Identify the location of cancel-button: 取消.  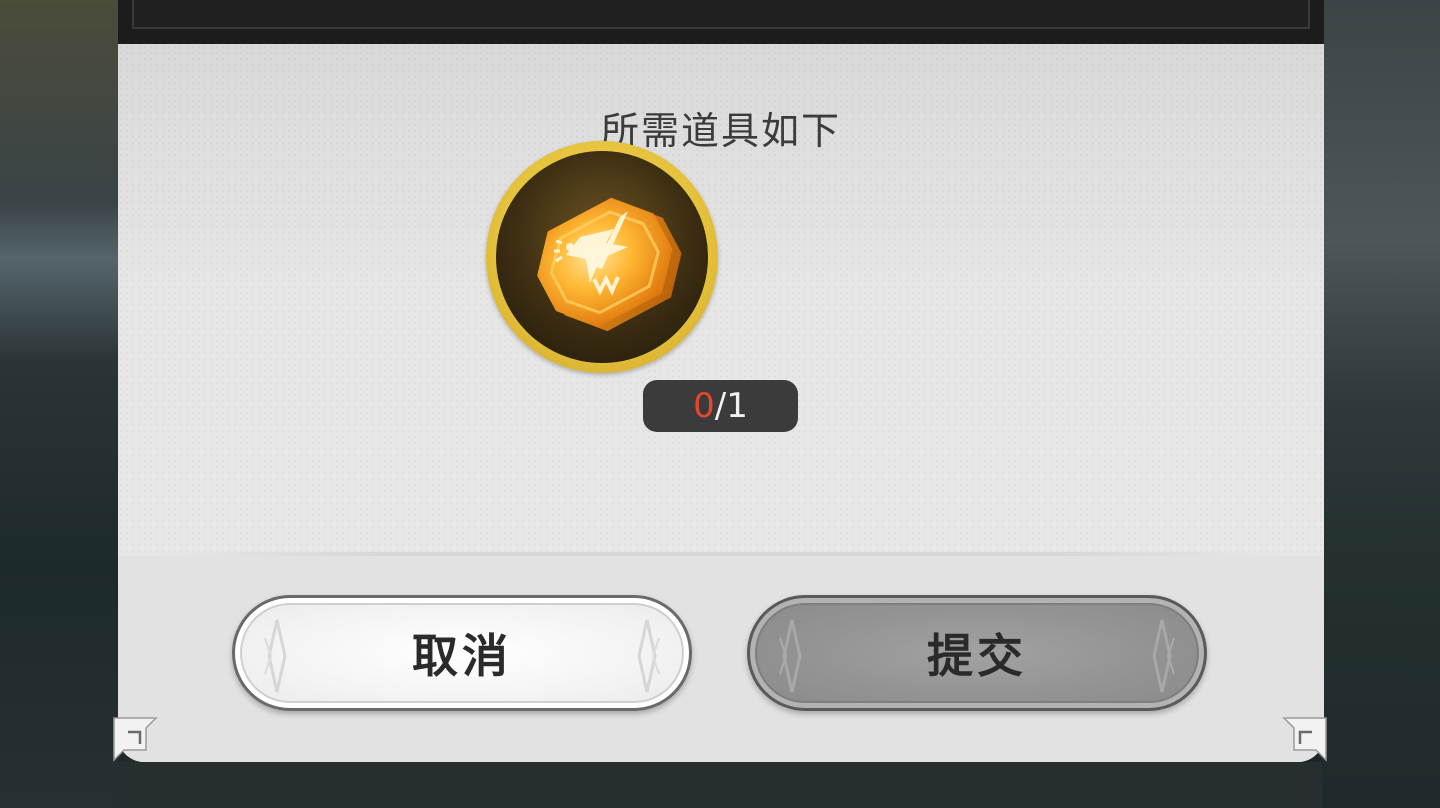
(462, 653).